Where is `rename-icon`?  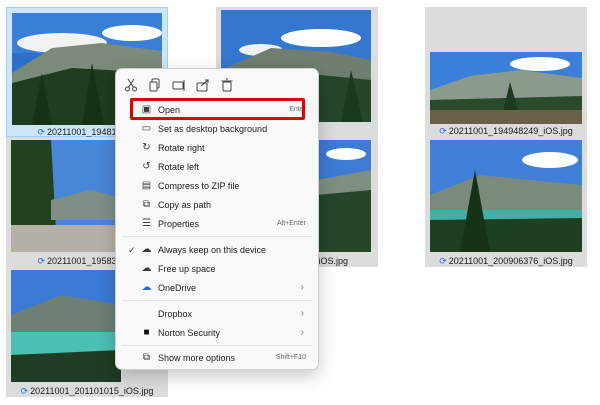
rename-icon is located at coordinates (179, 85).